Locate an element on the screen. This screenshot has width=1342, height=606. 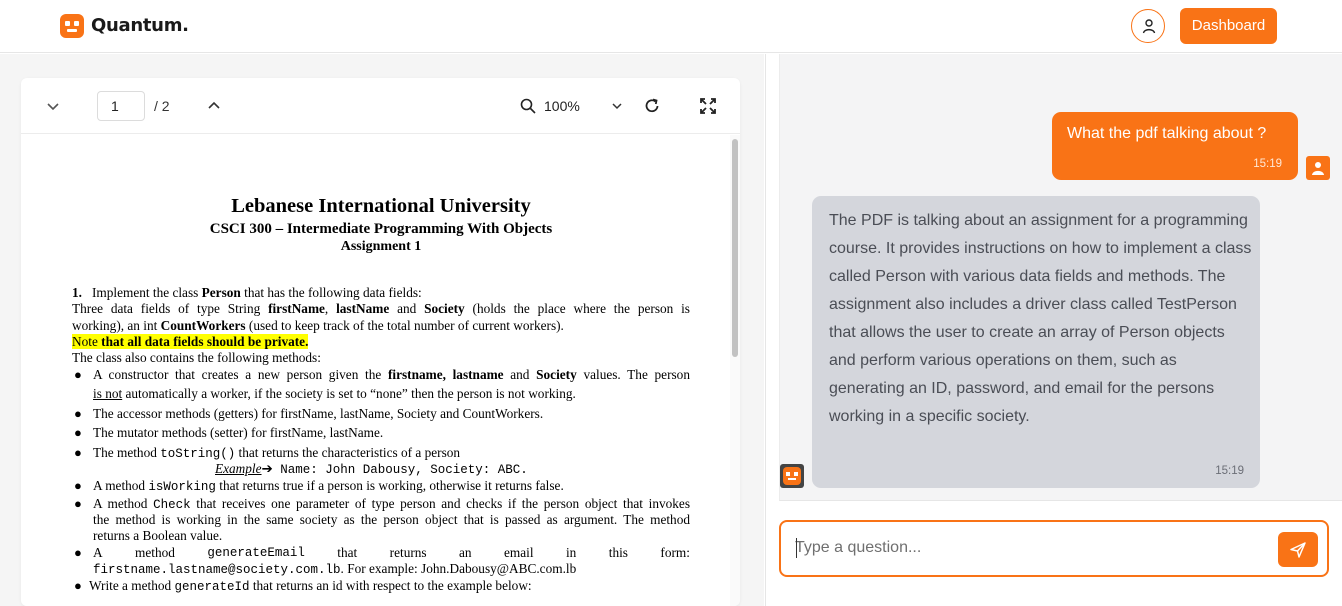
user-message: What the pdf talking about ? 15:19 is located at coordinates (1175, 146).